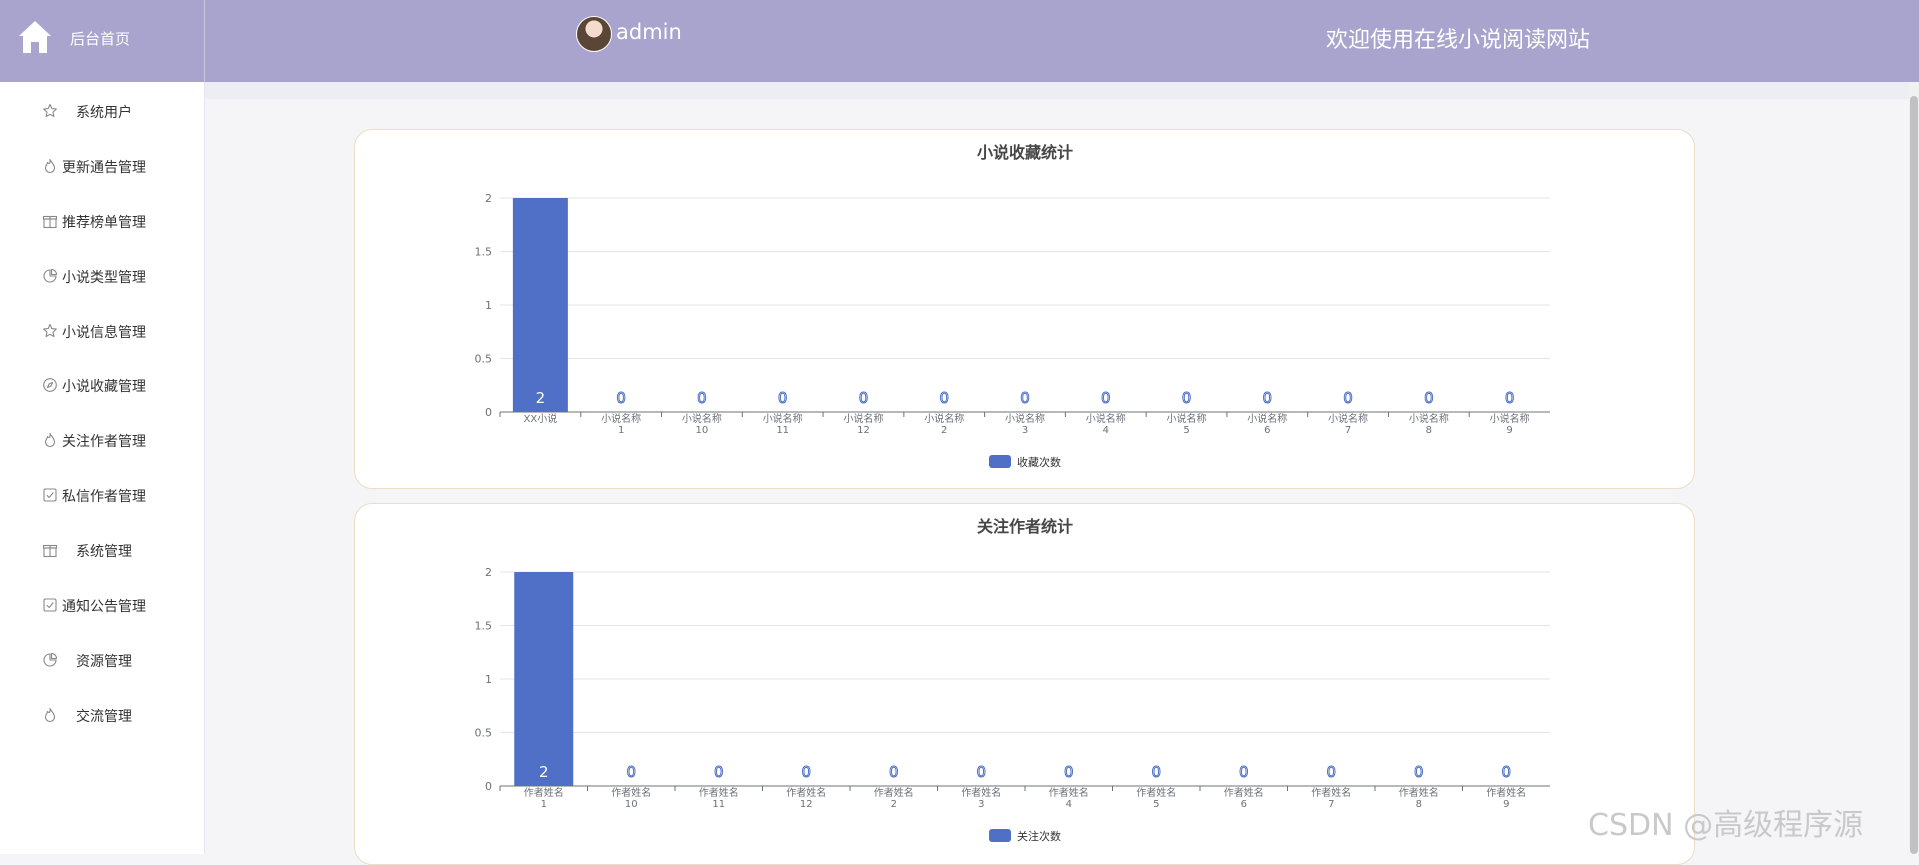 Image resolution: width=1919 pixels, height=865 pixels. I want to click on sidebar-item-message-author: 私信作者管理, so click(102, 495).